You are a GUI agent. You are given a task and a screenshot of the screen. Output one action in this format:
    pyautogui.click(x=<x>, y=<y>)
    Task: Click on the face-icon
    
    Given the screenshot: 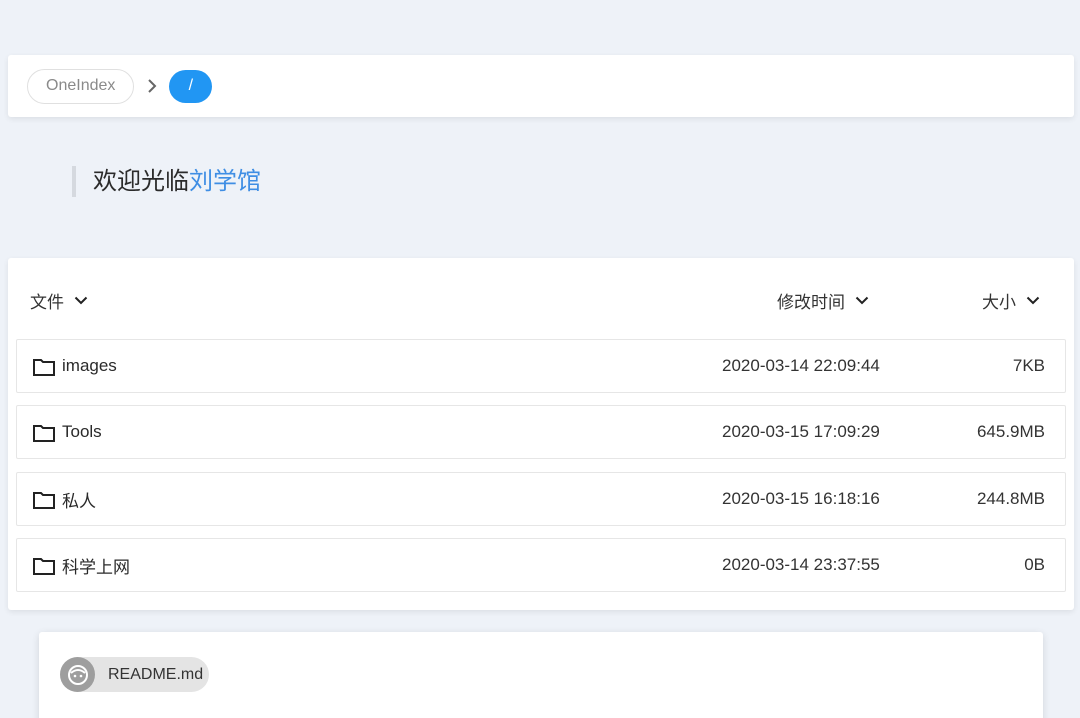 What is the action you would take?
    pyautogui.click(x=77, y=674)
    